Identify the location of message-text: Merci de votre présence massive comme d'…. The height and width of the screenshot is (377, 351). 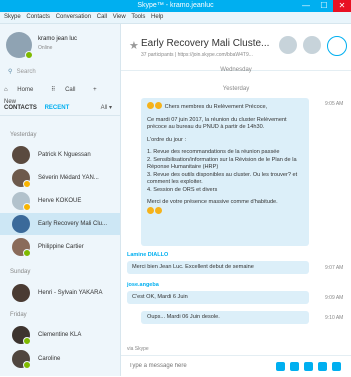
(212, 202).